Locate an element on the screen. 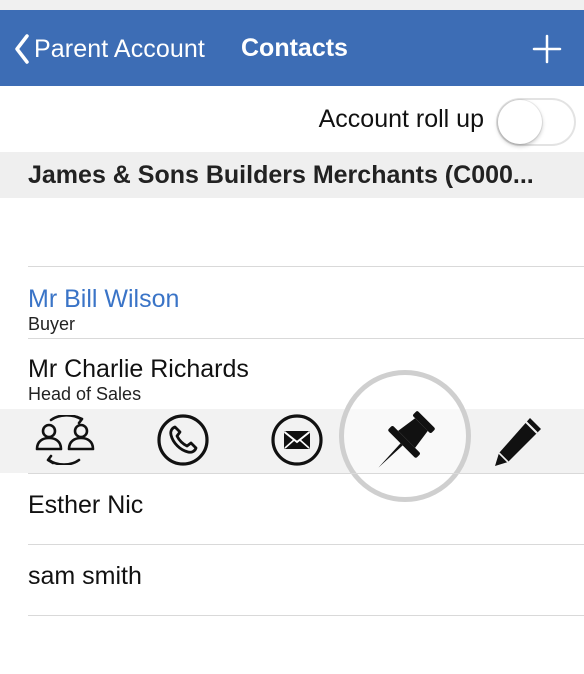  contact-name: Esther Nic is located at coordinates (86, 505).